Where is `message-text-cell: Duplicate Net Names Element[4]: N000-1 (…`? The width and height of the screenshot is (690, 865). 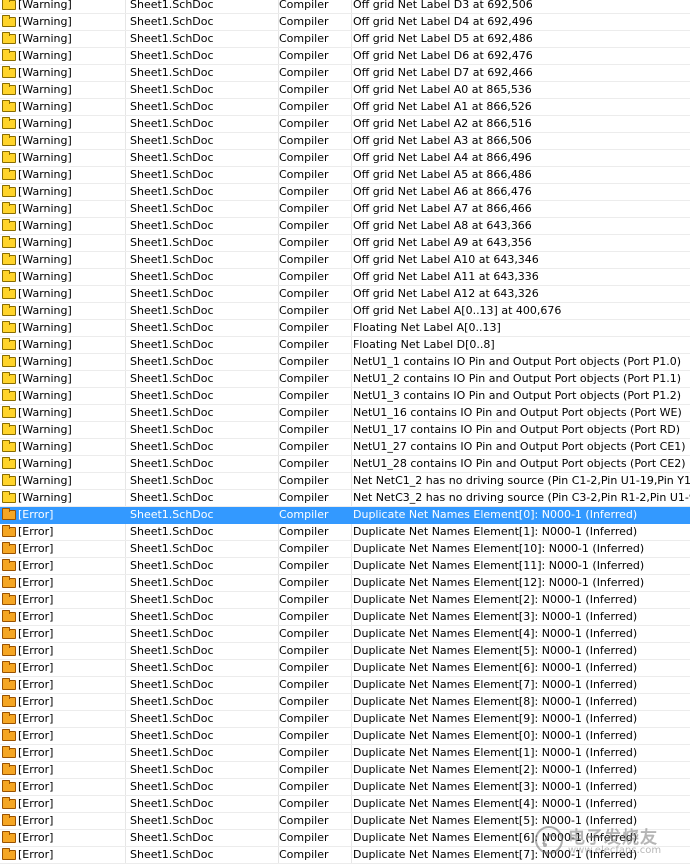
message-text-cell: Duplicate Net Names Element[4]: N000-1 (… is located at coordinates (495, 633).